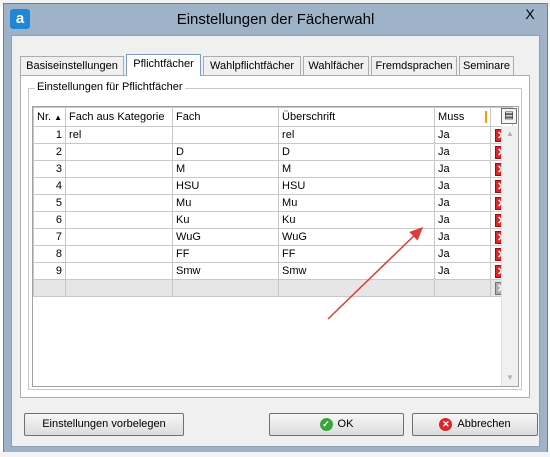 This screenshot has height=457, width=550. I want to click on cancel-button: ✕ Abbrechen, so click(475, 424).